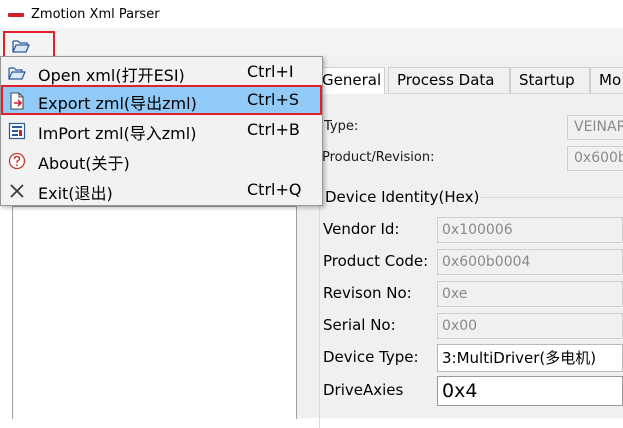 This screenshot has width=623, height=428. Describe the element at coordinates (341, 126) in the screenshot. I see `type-label: Type:` at that location.